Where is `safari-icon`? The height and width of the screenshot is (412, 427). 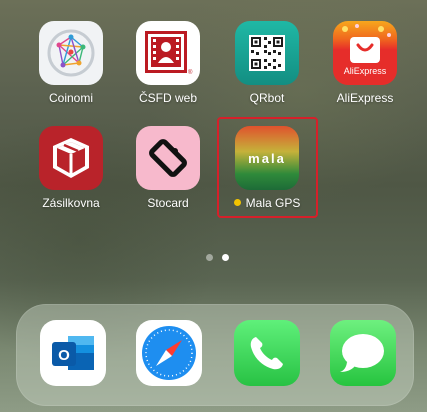 safari-icon is located at coordinates (169, 353).